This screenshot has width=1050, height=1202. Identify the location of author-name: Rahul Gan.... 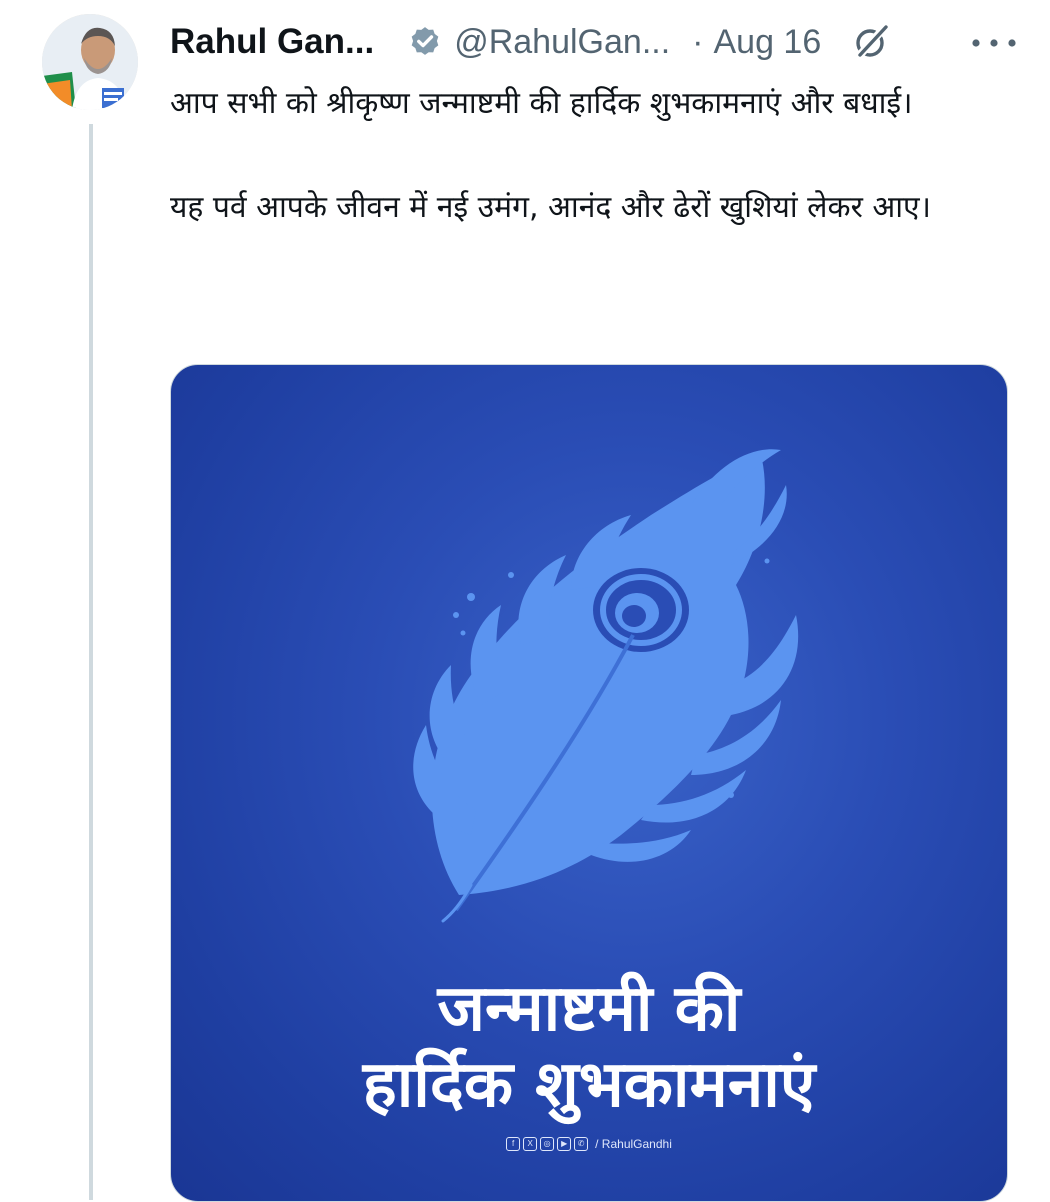
(272, 42).